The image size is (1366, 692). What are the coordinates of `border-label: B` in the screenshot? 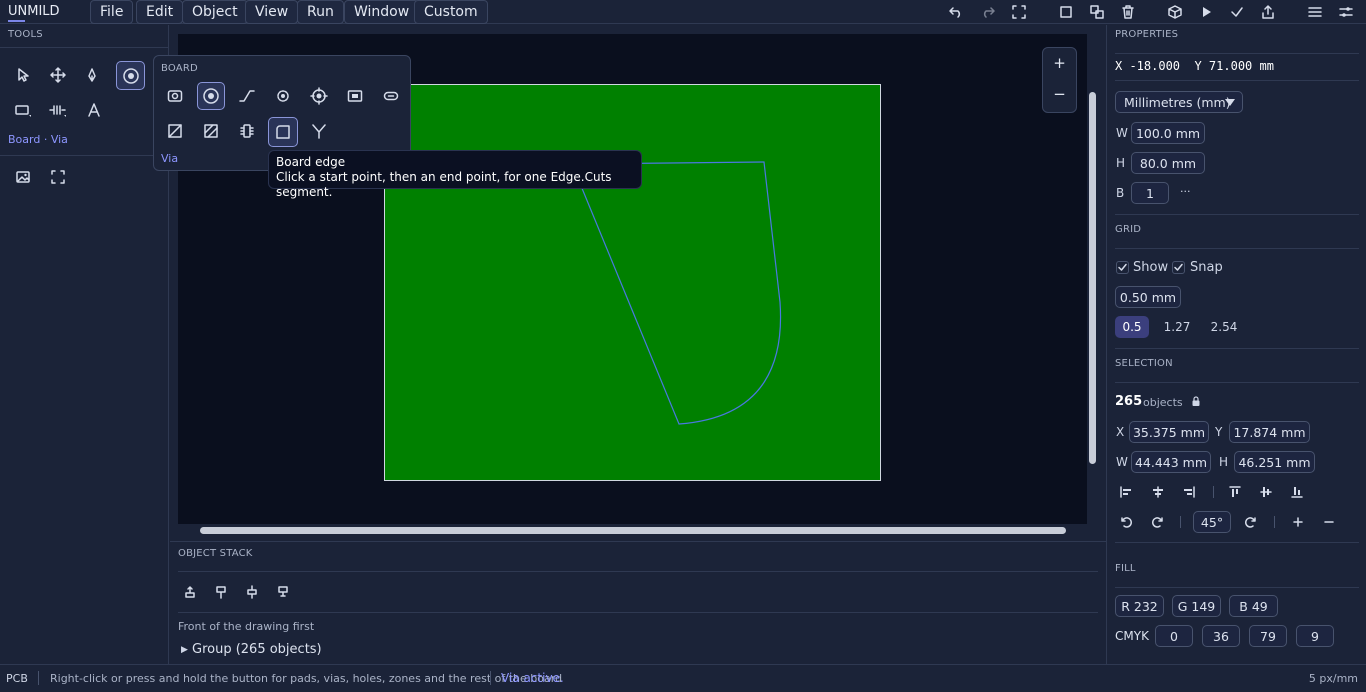 It's located at (1120, 193).